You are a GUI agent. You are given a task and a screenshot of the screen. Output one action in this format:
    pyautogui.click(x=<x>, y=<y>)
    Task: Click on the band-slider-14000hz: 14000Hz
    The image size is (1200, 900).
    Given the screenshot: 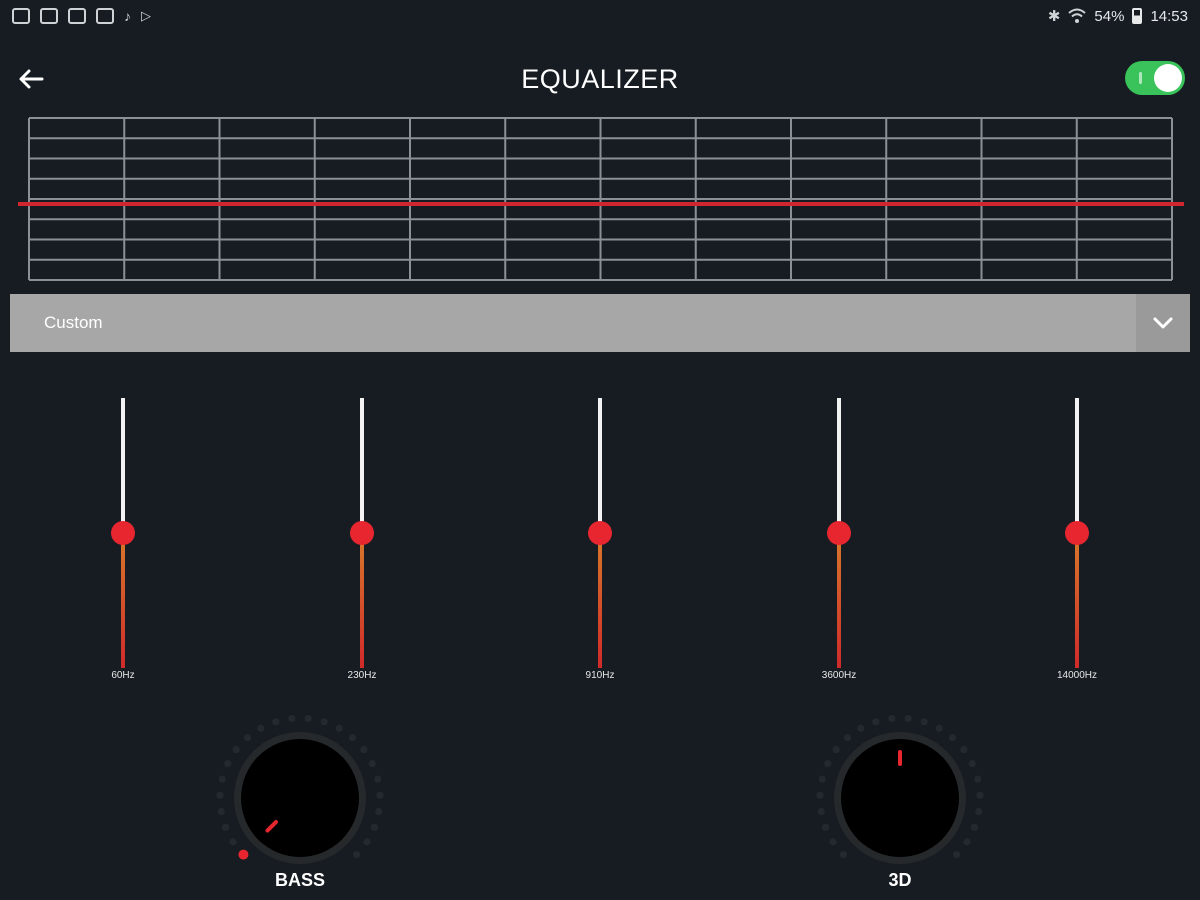 What is the action you would take?
    pyautogui.click(x=1077, y=543)
    